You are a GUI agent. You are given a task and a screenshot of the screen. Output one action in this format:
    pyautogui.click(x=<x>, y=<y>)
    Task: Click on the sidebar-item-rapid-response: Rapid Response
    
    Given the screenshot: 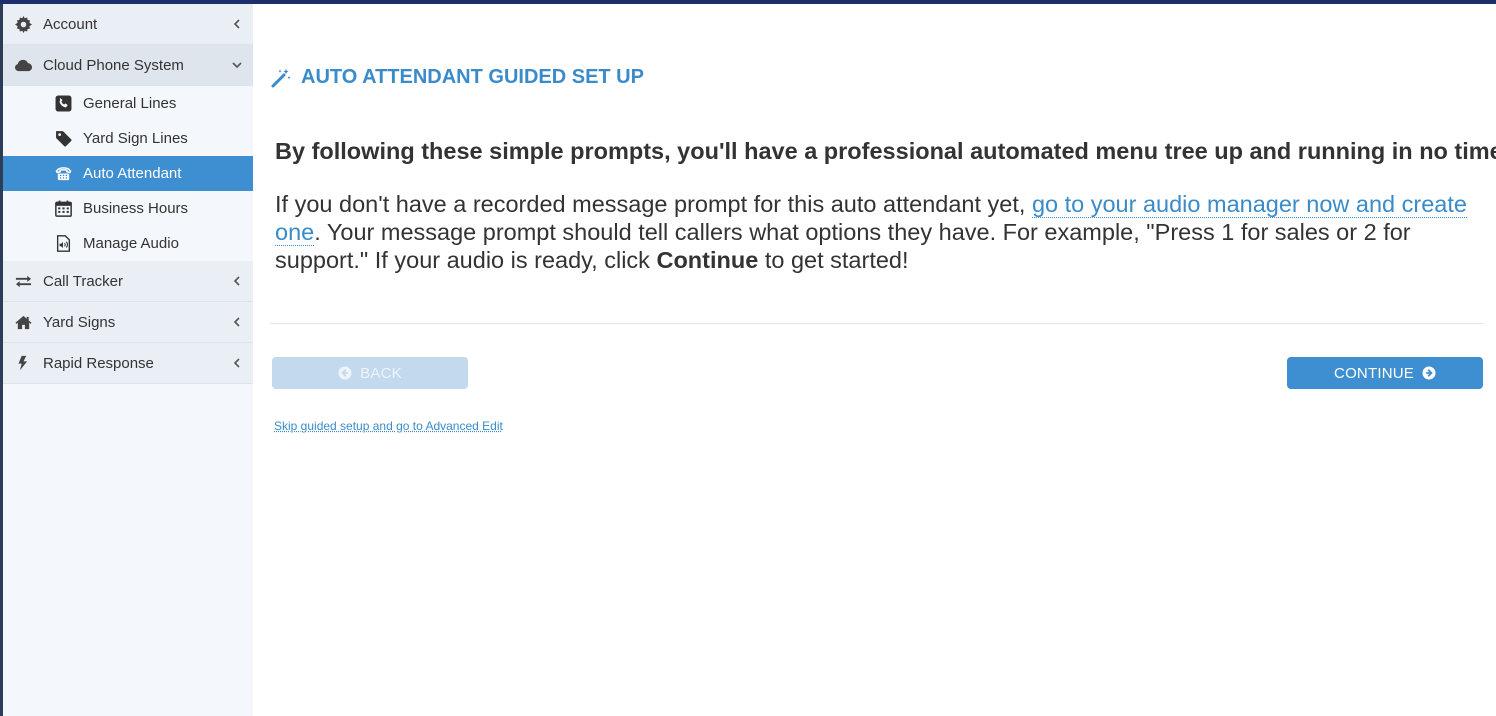 What is the action you would take?
    pyautogui.click(x=128, y=363)
    